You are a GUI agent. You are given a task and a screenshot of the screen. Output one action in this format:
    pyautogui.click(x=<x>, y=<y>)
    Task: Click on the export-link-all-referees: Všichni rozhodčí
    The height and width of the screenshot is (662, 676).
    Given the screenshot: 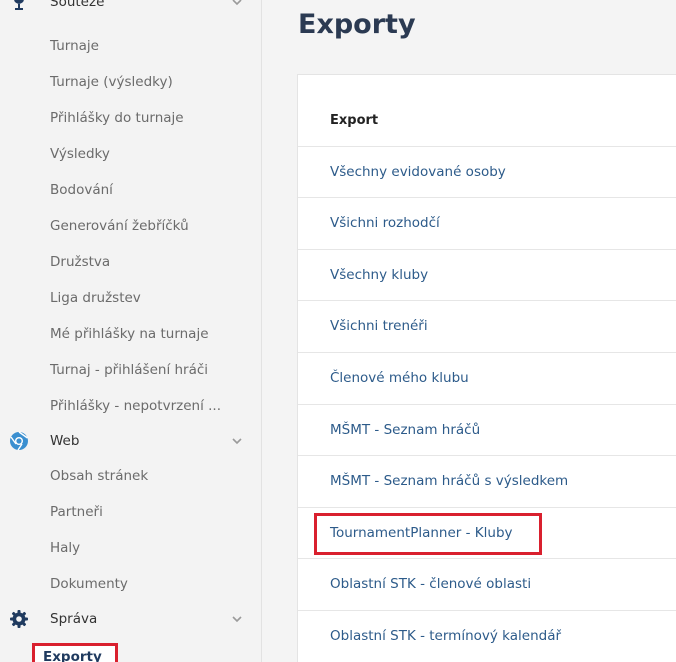 What is the action you would take?
    pyautogui.click(x=385, y=223)
    